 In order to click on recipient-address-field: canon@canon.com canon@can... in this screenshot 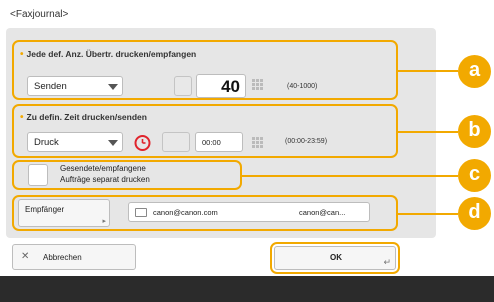, I will do `click(249, 212)`.